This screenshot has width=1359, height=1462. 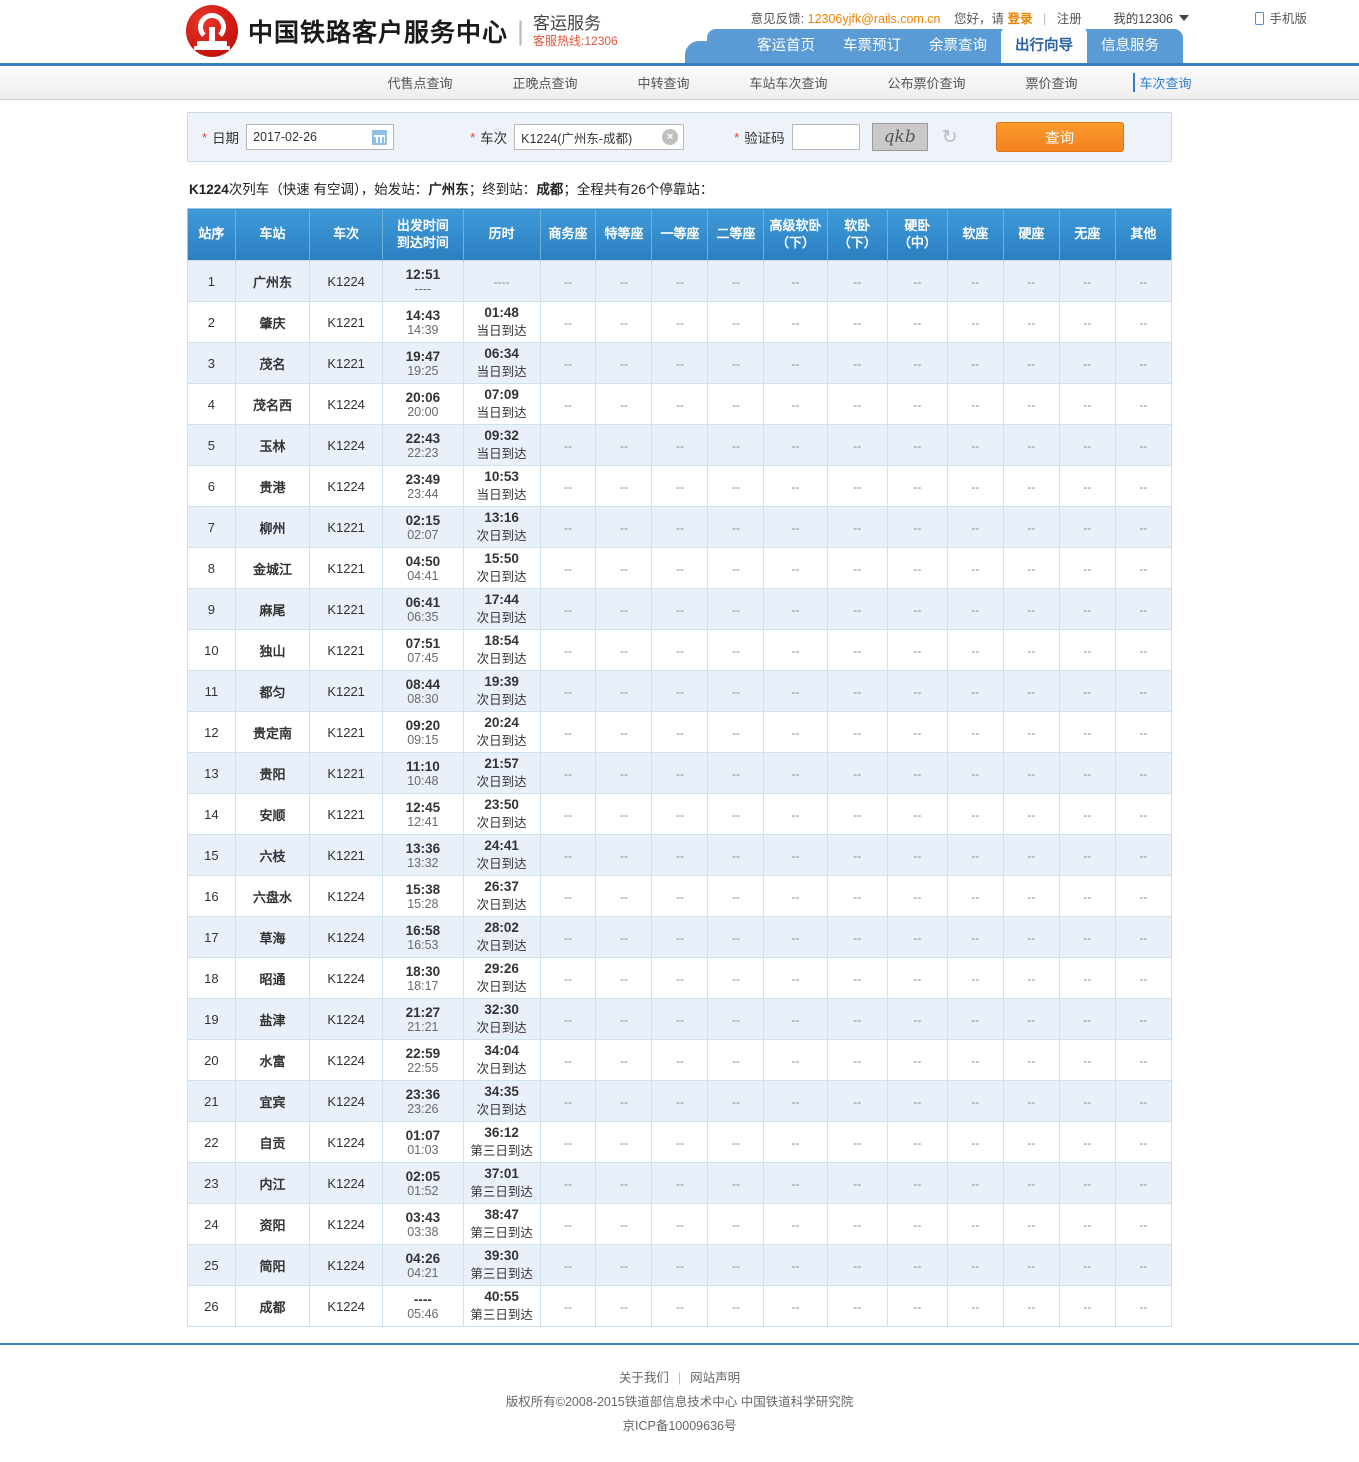 What do you see at coordinates (1281, 17) in the screenshot?
I see `mobile-version-link: 手机版` at bounding box center [1281, 17].